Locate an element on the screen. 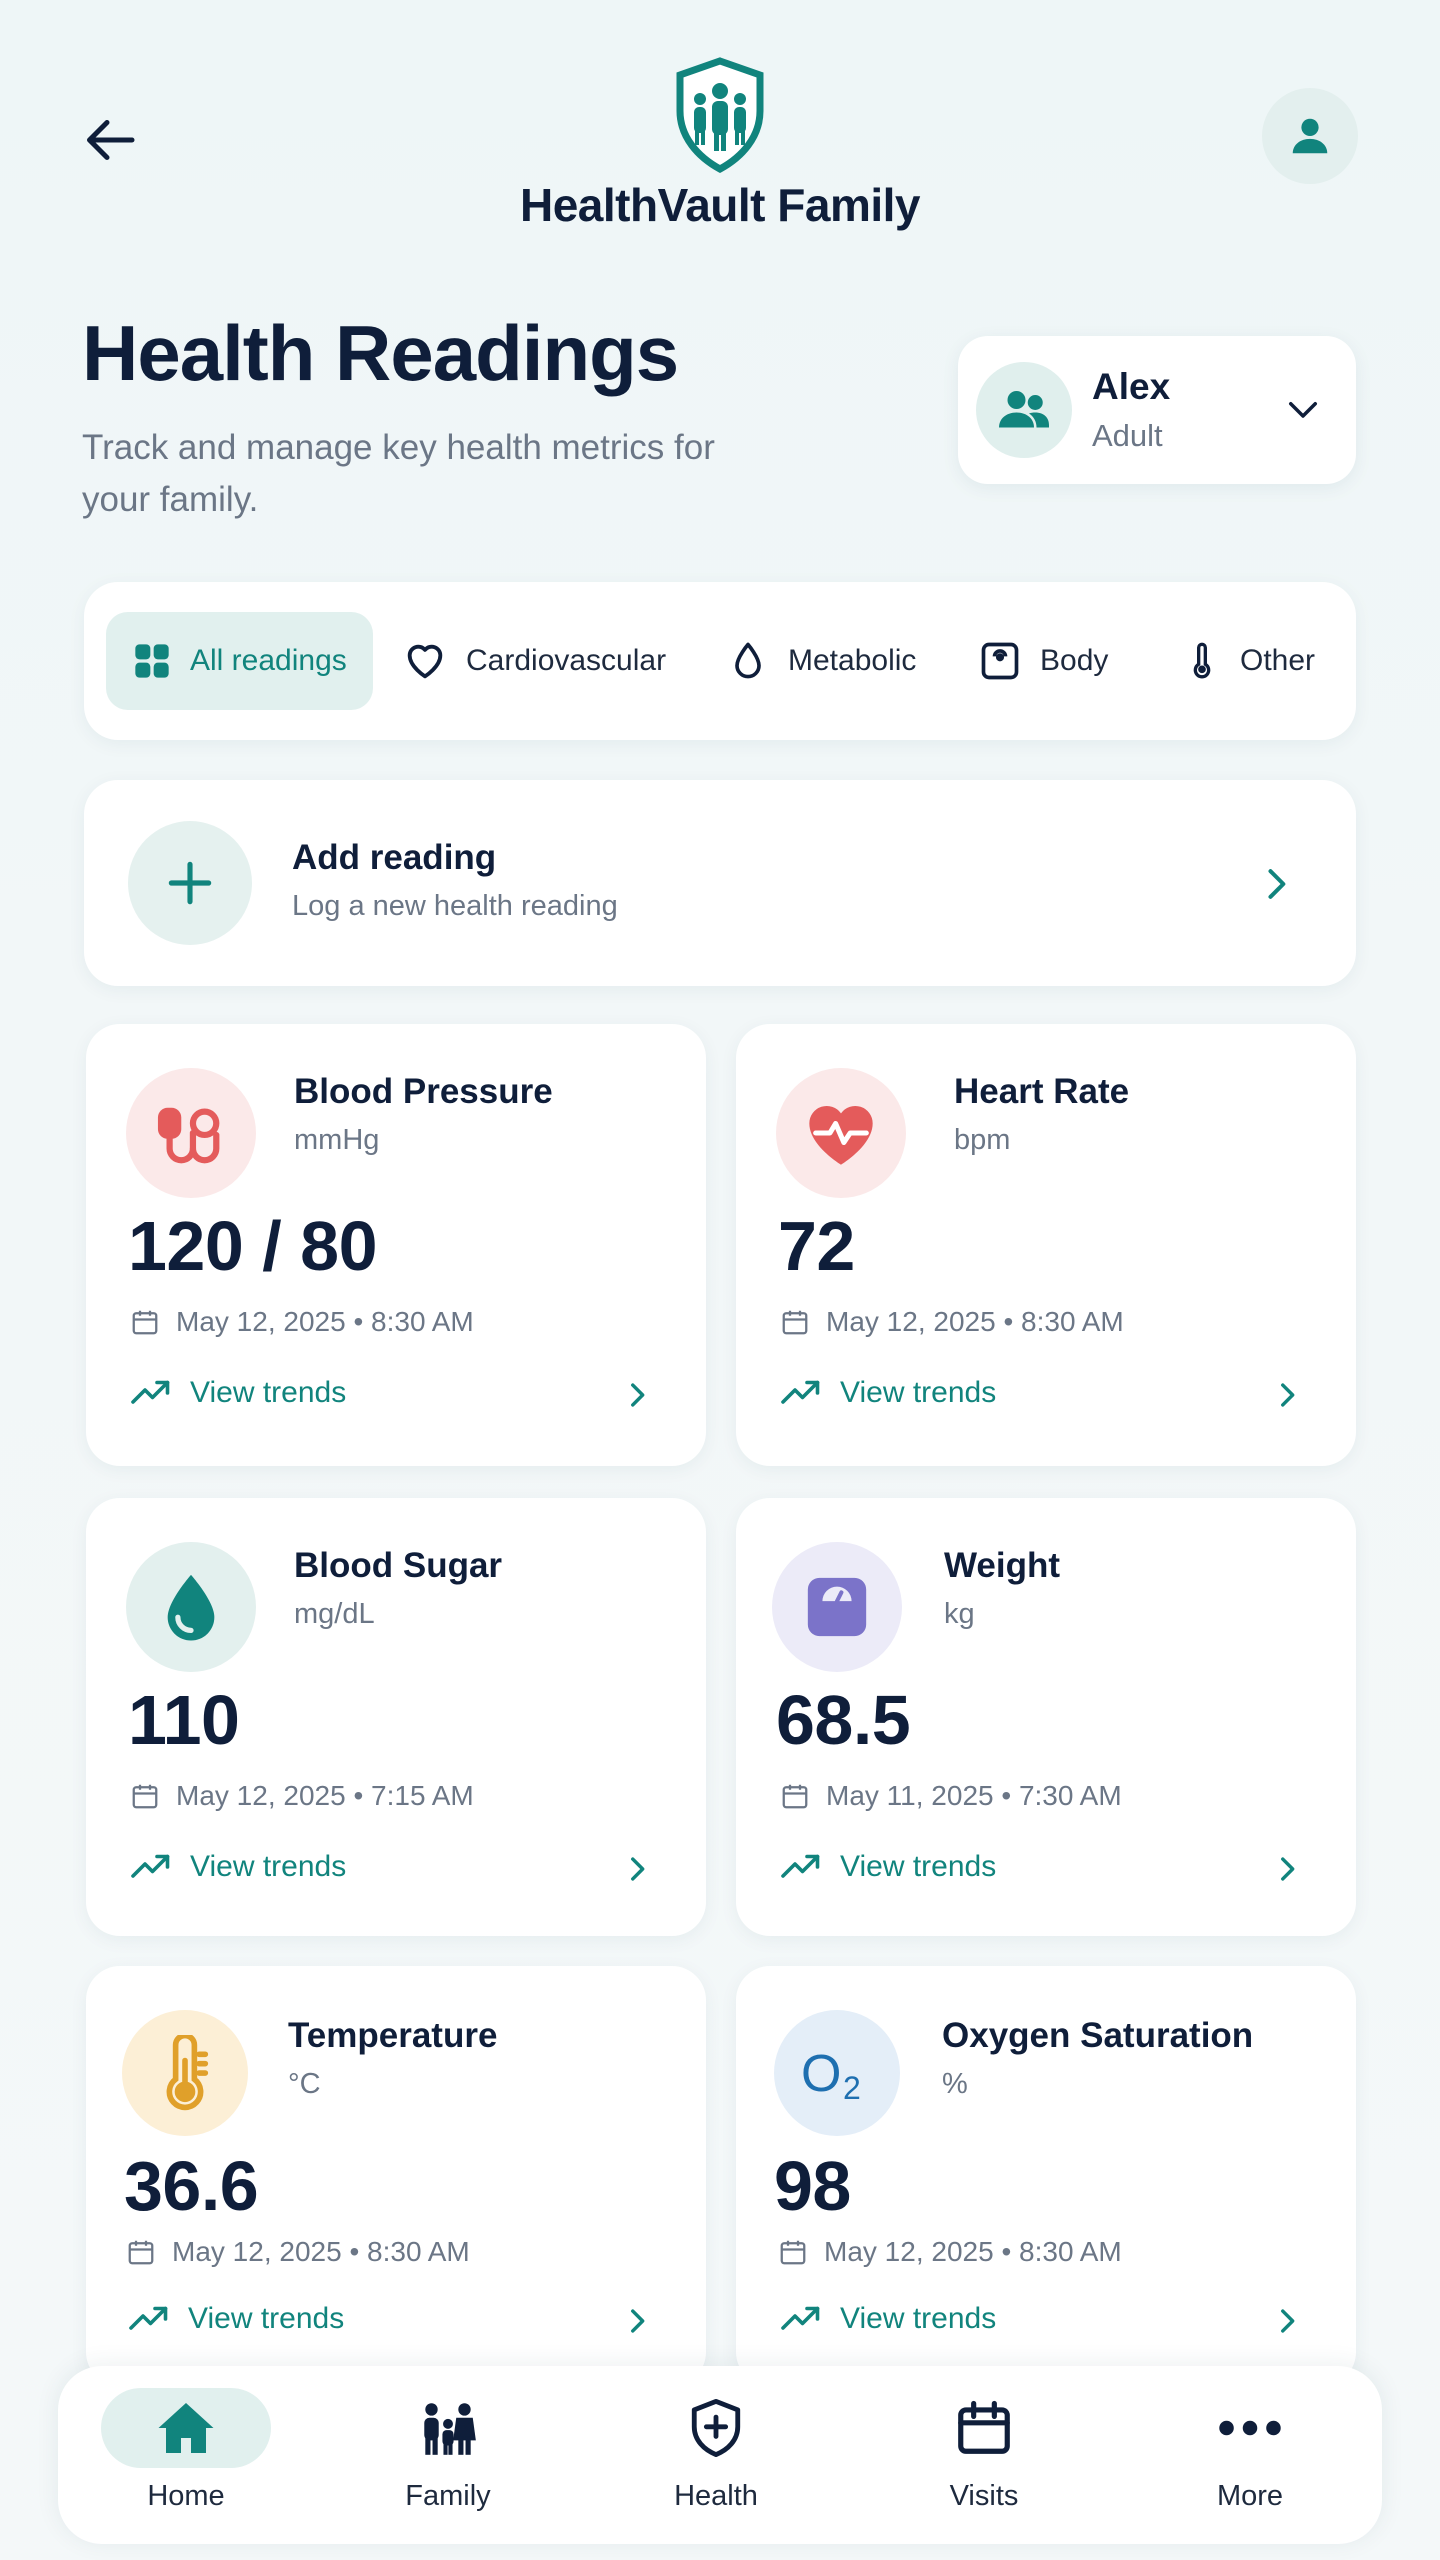 This screenshot has width=1440, height=2560. users-icon is located at coordinates (1024, 409).